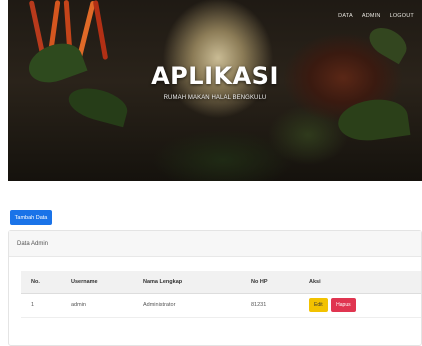 Image resolution: width=422 pixels, height=346 pixels. Describe the element at coordinates (270, 305) in the screenshot. I see `cell-no-hp: 81231` at that location.